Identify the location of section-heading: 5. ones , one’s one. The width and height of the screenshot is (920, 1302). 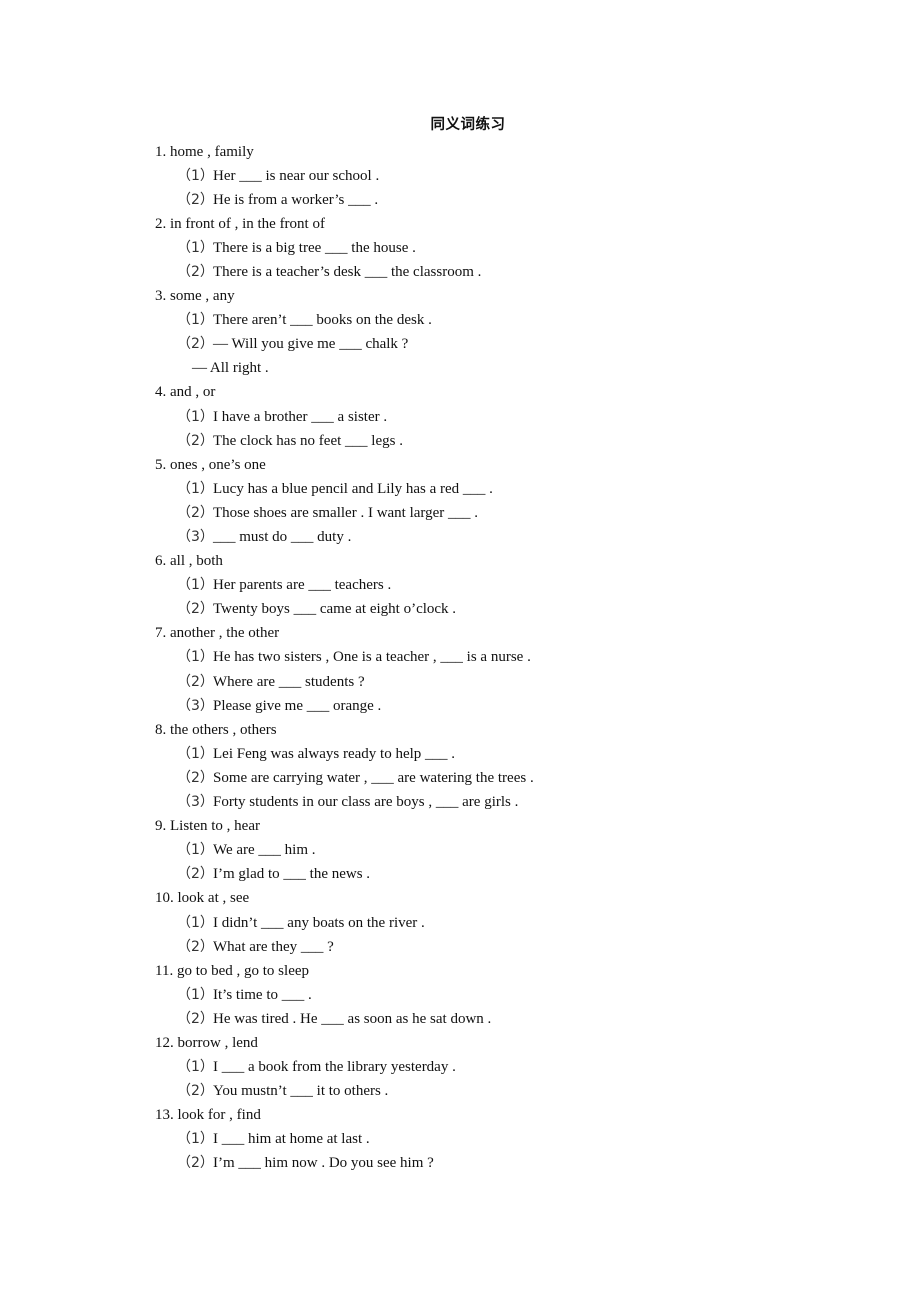
(210, 464).